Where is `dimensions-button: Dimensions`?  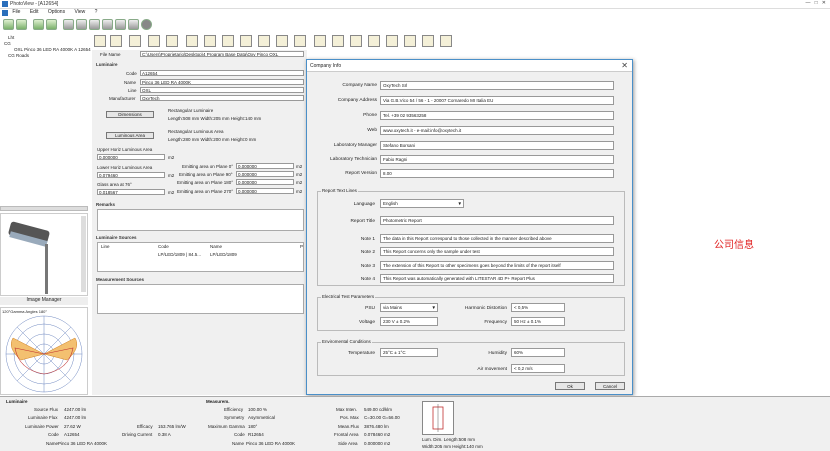 dimensions-button: Dimensions is located at coordinates (130, 114).